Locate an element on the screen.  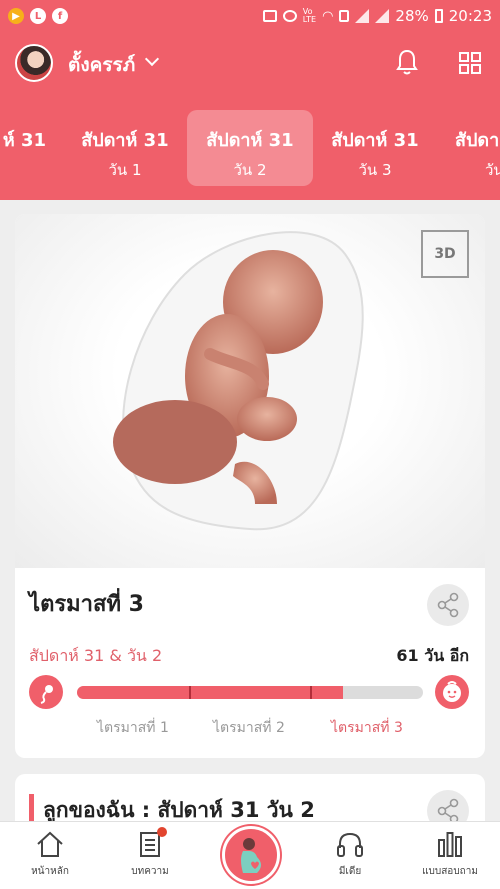
chevron-down-icon is located at coordinates (152, 59).